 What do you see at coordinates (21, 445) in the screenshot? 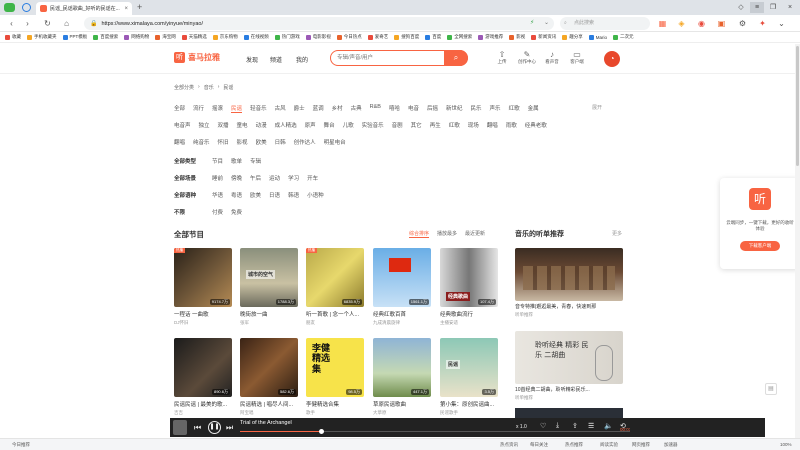
I see `status-left: 今日推荐` at bounding box center [21, 445].